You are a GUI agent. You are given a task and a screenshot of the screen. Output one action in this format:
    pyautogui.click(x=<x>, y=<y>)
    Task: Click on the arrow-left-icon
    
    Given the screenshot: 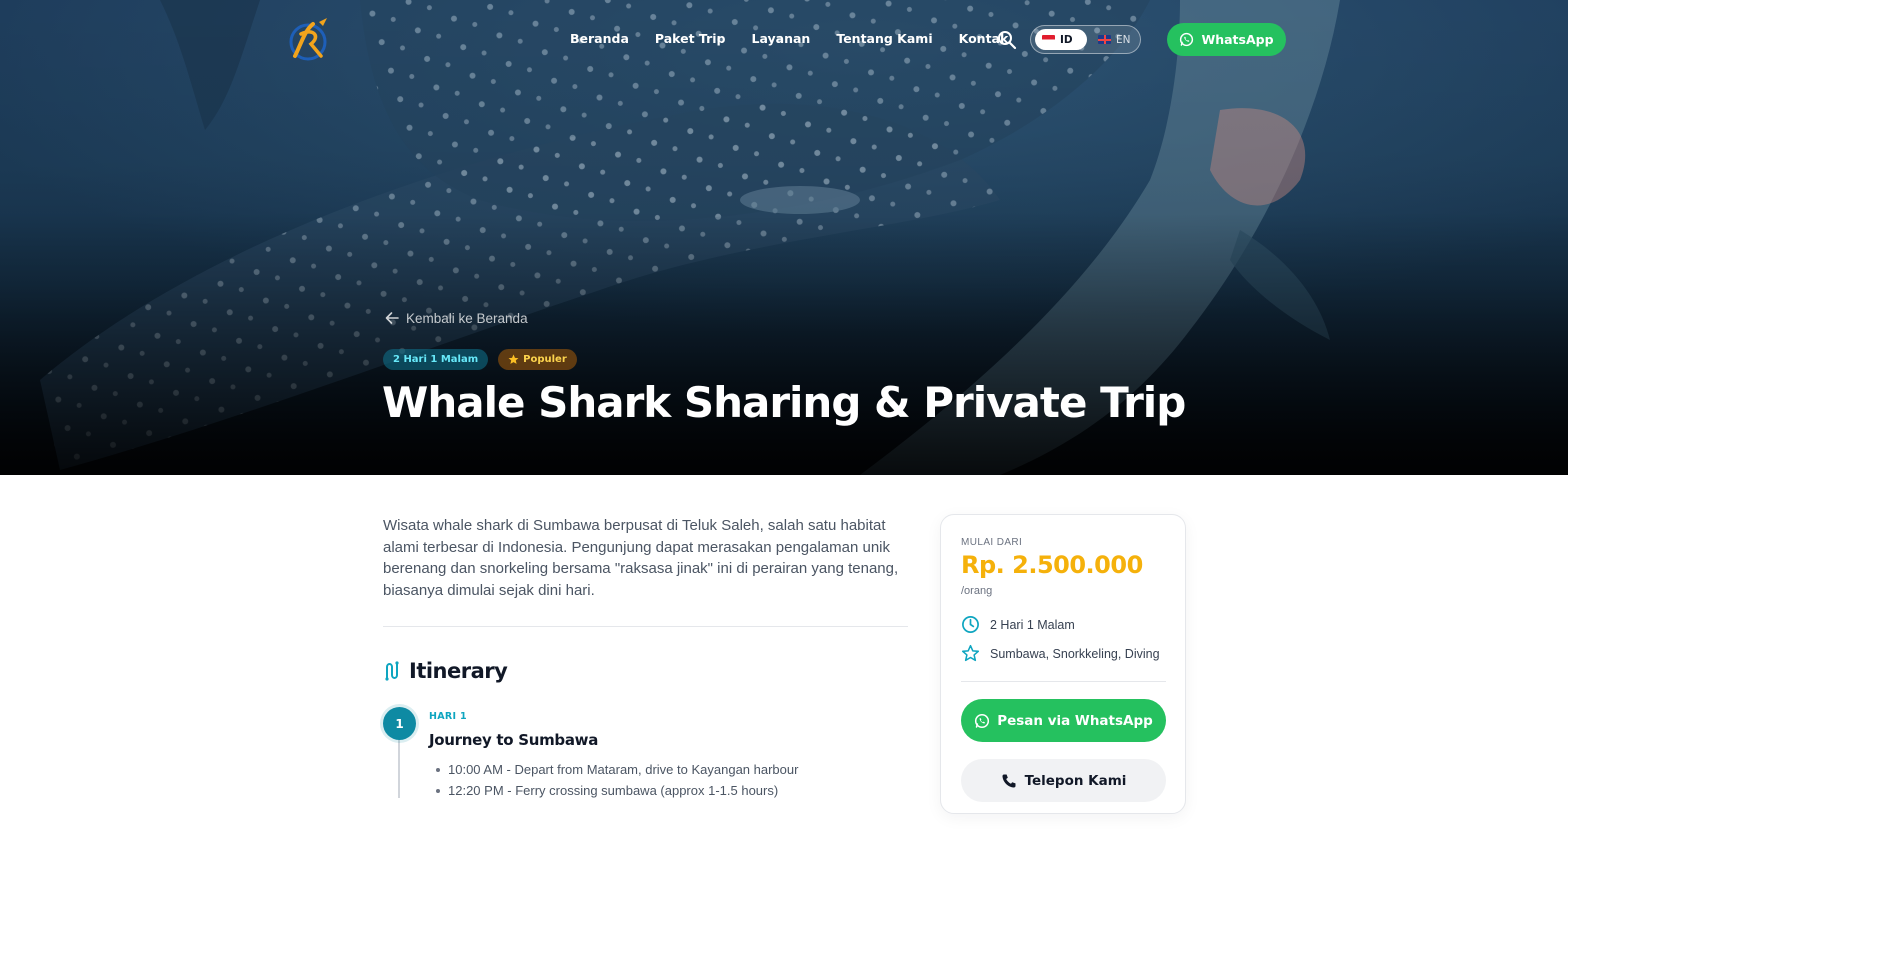 What is the action you would take?
    pyautogui.click(x=392, y=318)
    